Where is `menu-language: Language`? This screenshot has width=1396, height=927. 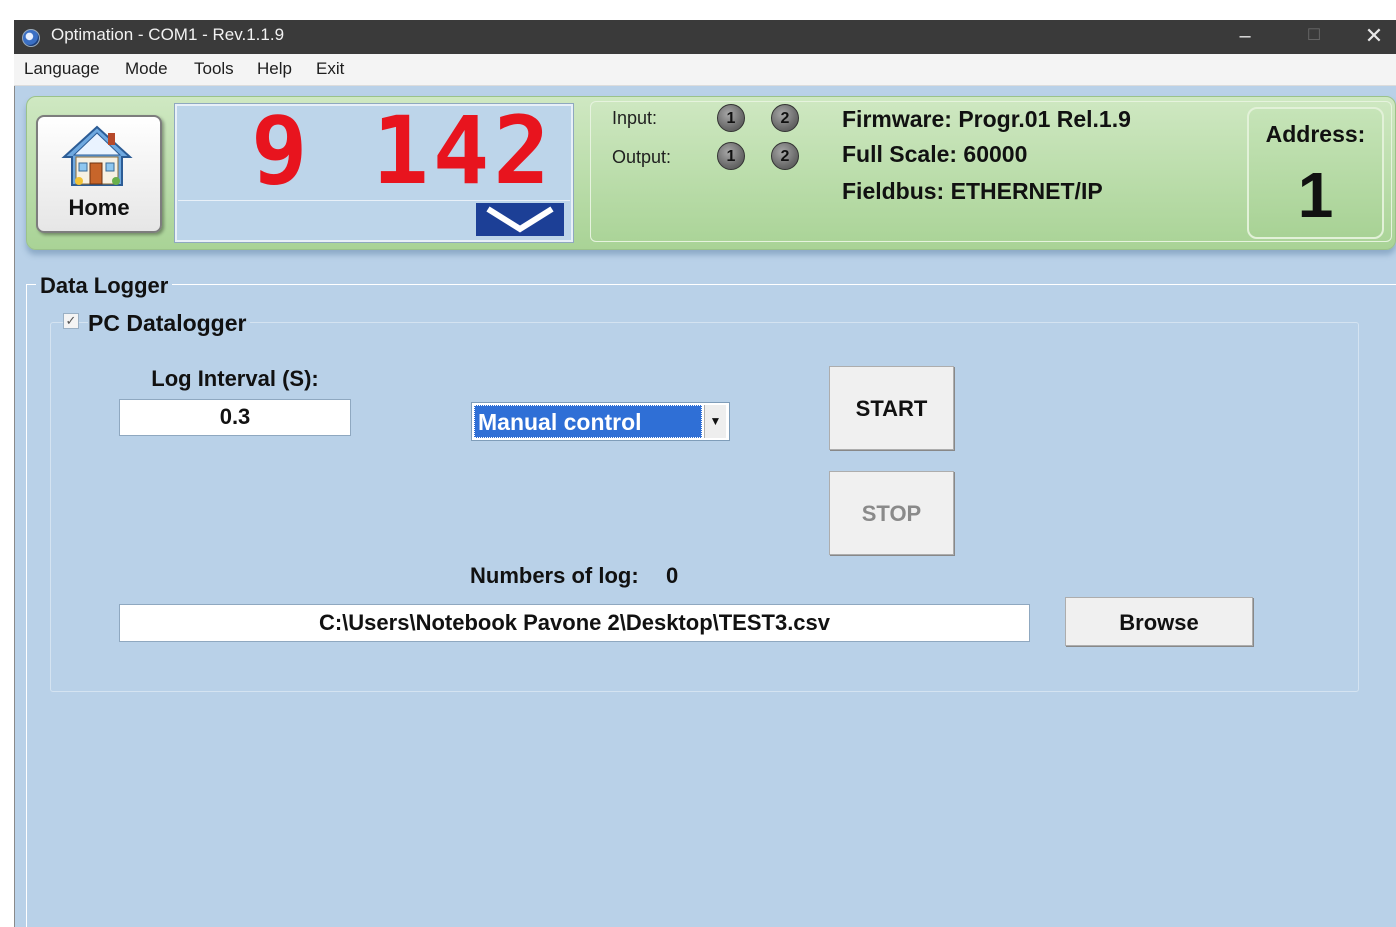
menu-language: Language is located at coordinates (62, 69).